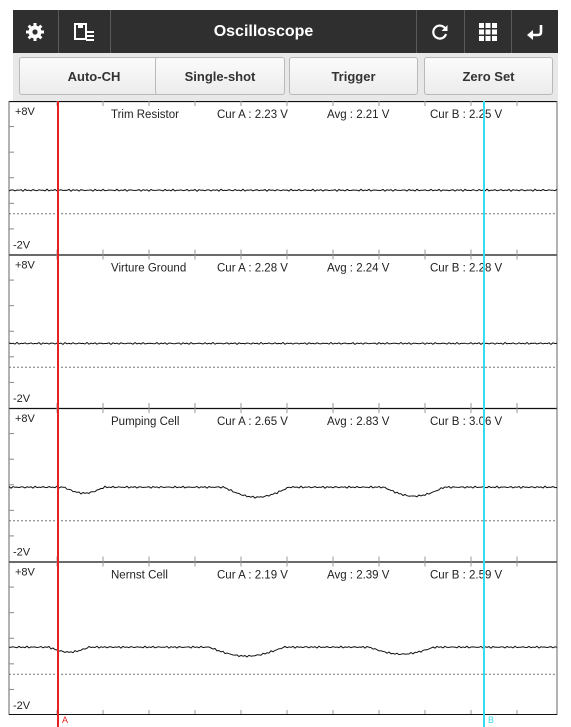  What do you see at coordinates (145, 422) in the screenshot?
I see `channel-name: Pumping Cell` at bounding box center [145, 422].